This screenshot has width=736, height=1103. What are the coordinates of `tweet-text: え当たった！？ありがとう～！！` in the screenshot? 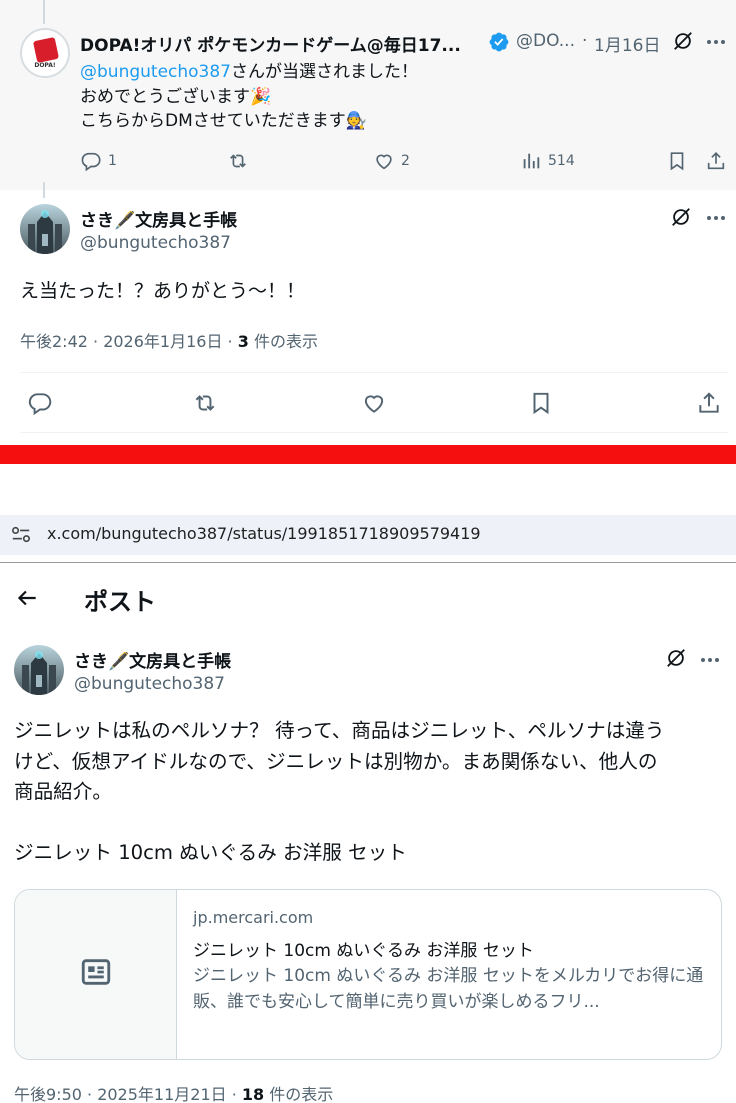 It's located at (163, 291).